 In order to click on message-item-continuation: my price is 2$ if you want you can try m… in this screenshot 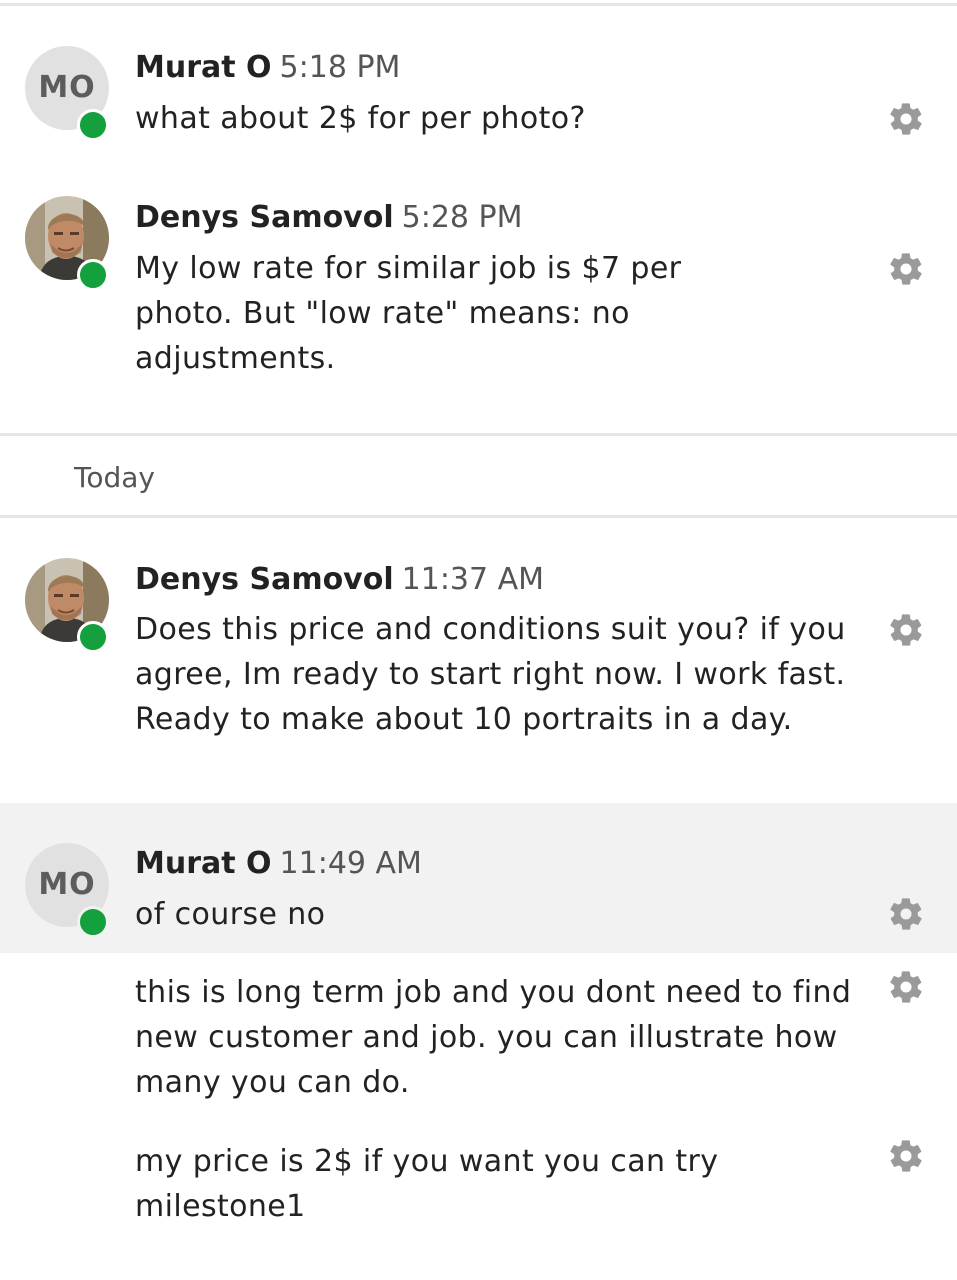, I will do `click(478, 1187)`.